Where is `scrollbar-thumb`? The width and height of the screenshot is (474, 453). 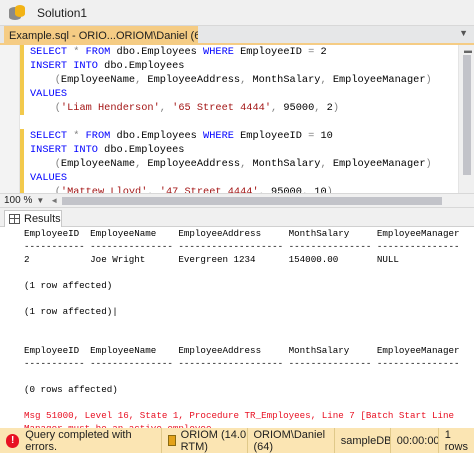
scrollbar-thumb is located at coordinates (467, 115).